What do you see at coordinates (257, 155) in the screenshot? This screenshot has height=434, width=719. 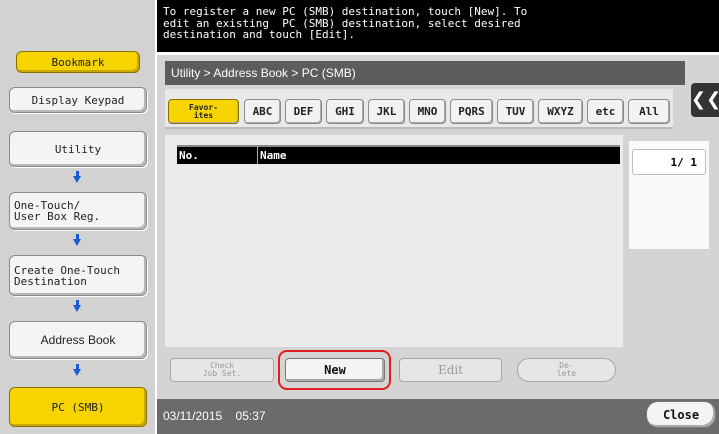 I see `column-divider` at bounding box center [257, 155].